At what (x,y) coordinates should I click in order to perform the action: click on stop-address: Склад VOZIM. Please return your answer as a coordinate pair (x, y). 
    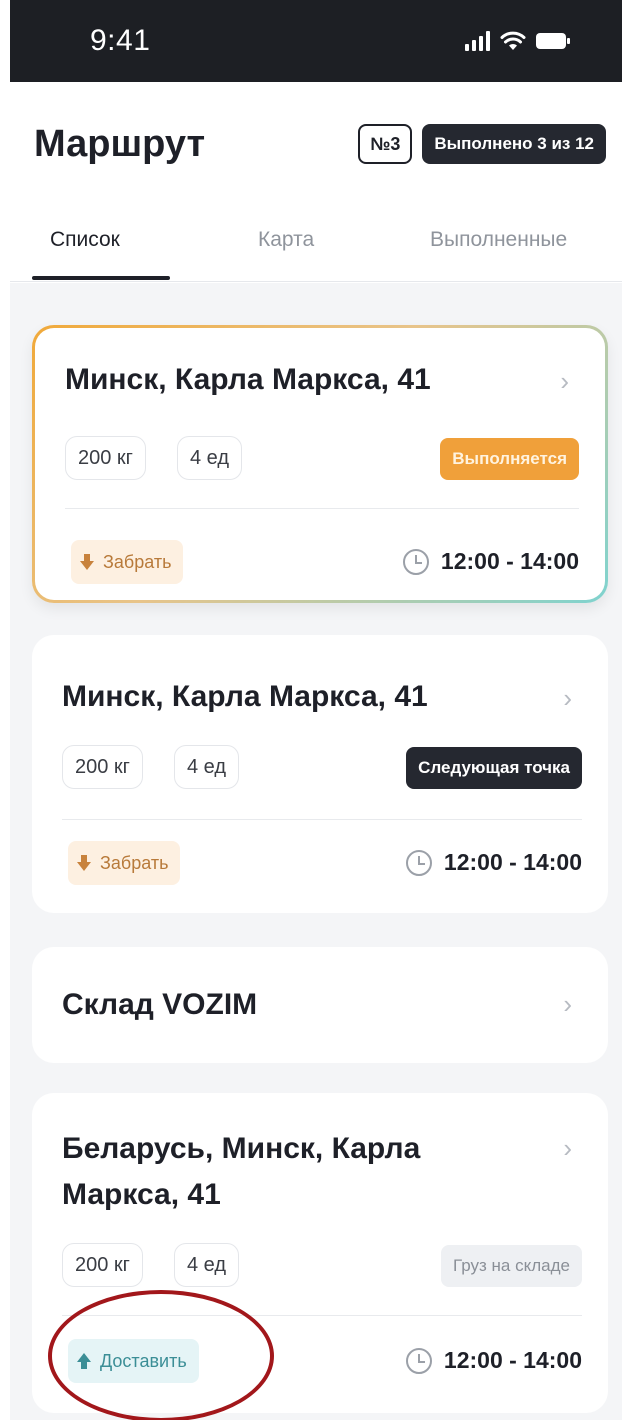
    Looking at the image, I should click on (160, 1004).